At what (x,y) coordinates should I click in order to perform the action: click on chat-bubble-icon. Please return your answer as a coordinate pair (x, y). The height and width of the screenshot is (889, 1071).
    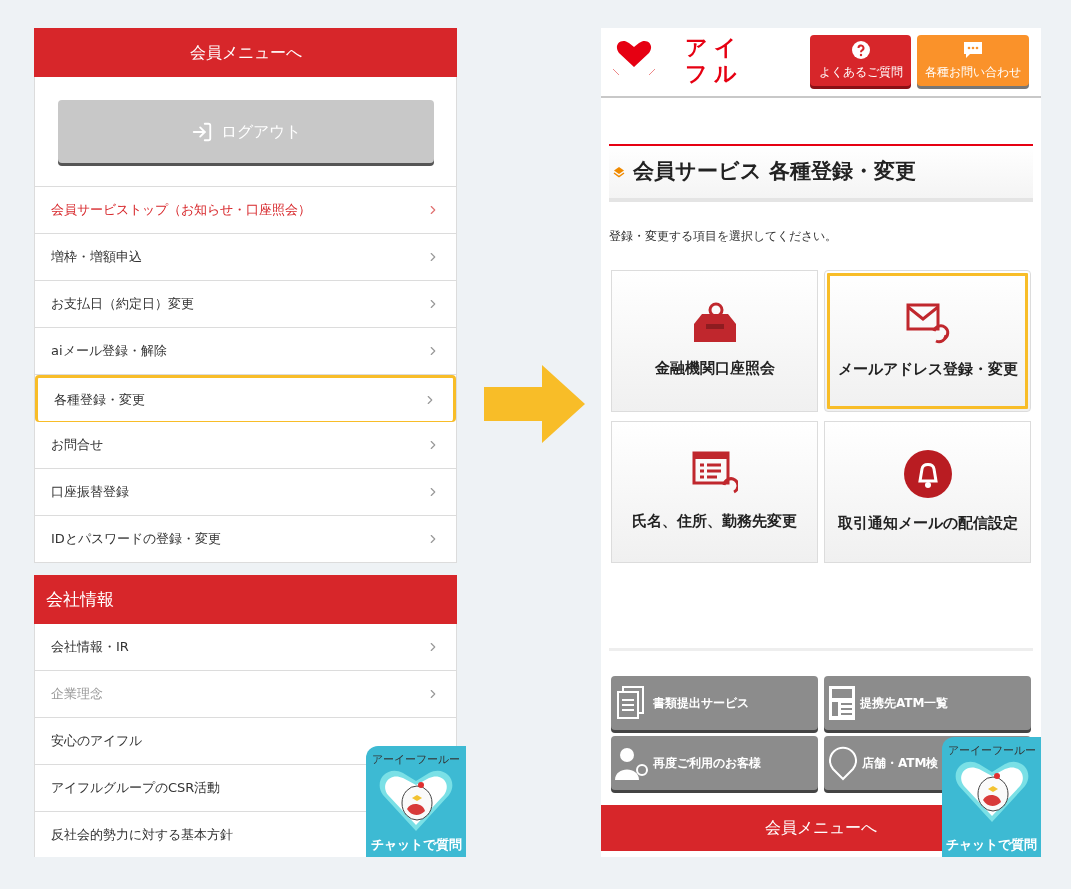
    Looking at the image, I should click on (973, 49).